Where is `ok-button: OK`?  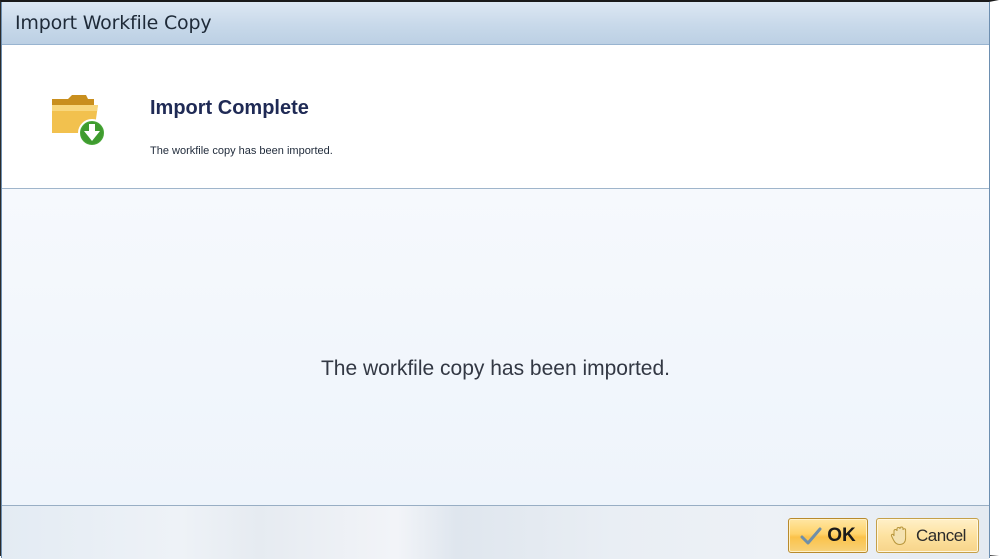 ok-button: OK is located at coordinates (828, 535).